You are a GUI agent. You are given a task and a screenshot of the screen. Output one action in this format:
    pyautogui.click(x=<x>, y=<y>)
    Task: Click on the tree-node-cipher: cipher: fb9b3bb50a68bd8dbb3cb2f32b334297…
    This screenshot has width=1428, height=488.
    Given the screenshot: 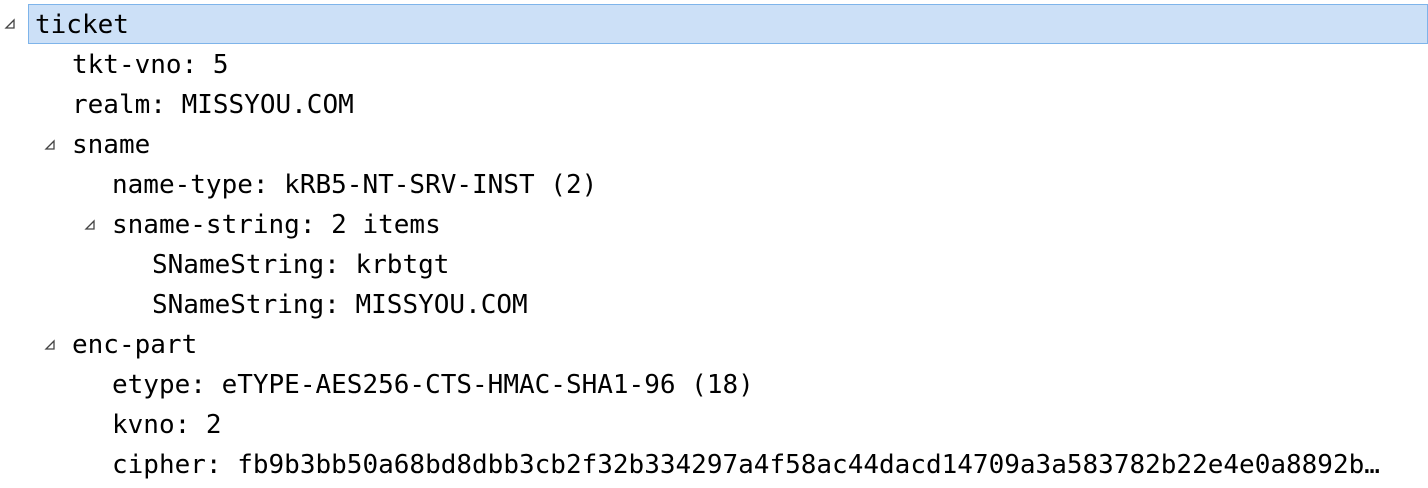 What is the action you would take?
    pyautogui.click(x=714, y=465)
    